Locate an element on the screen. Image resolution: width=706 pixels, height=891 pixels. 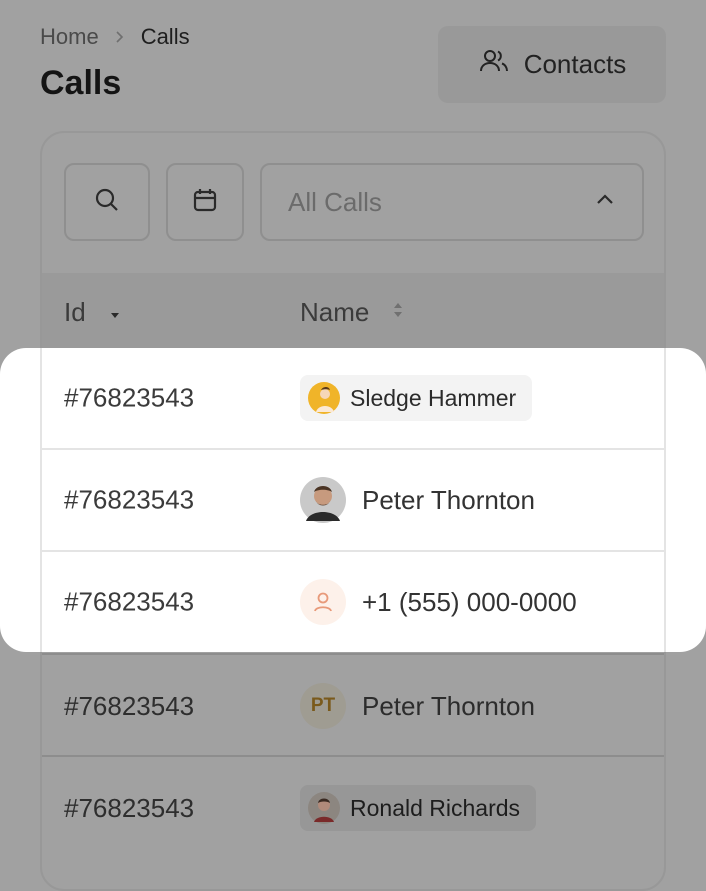
calendar-icon is located at coordinates (205, 202).